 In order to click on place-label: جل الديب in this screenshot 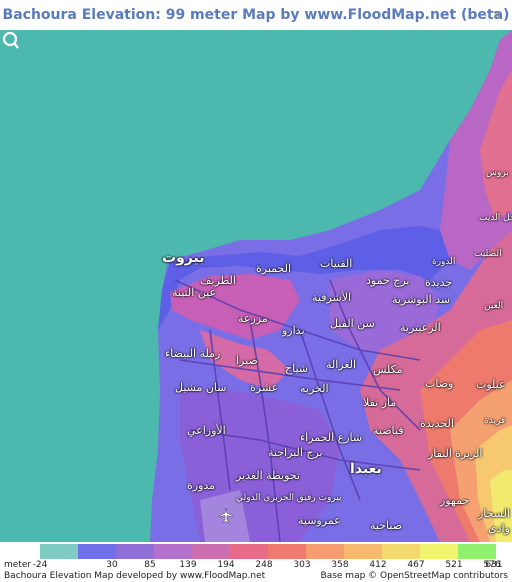, I will do `click(495, 218)`.